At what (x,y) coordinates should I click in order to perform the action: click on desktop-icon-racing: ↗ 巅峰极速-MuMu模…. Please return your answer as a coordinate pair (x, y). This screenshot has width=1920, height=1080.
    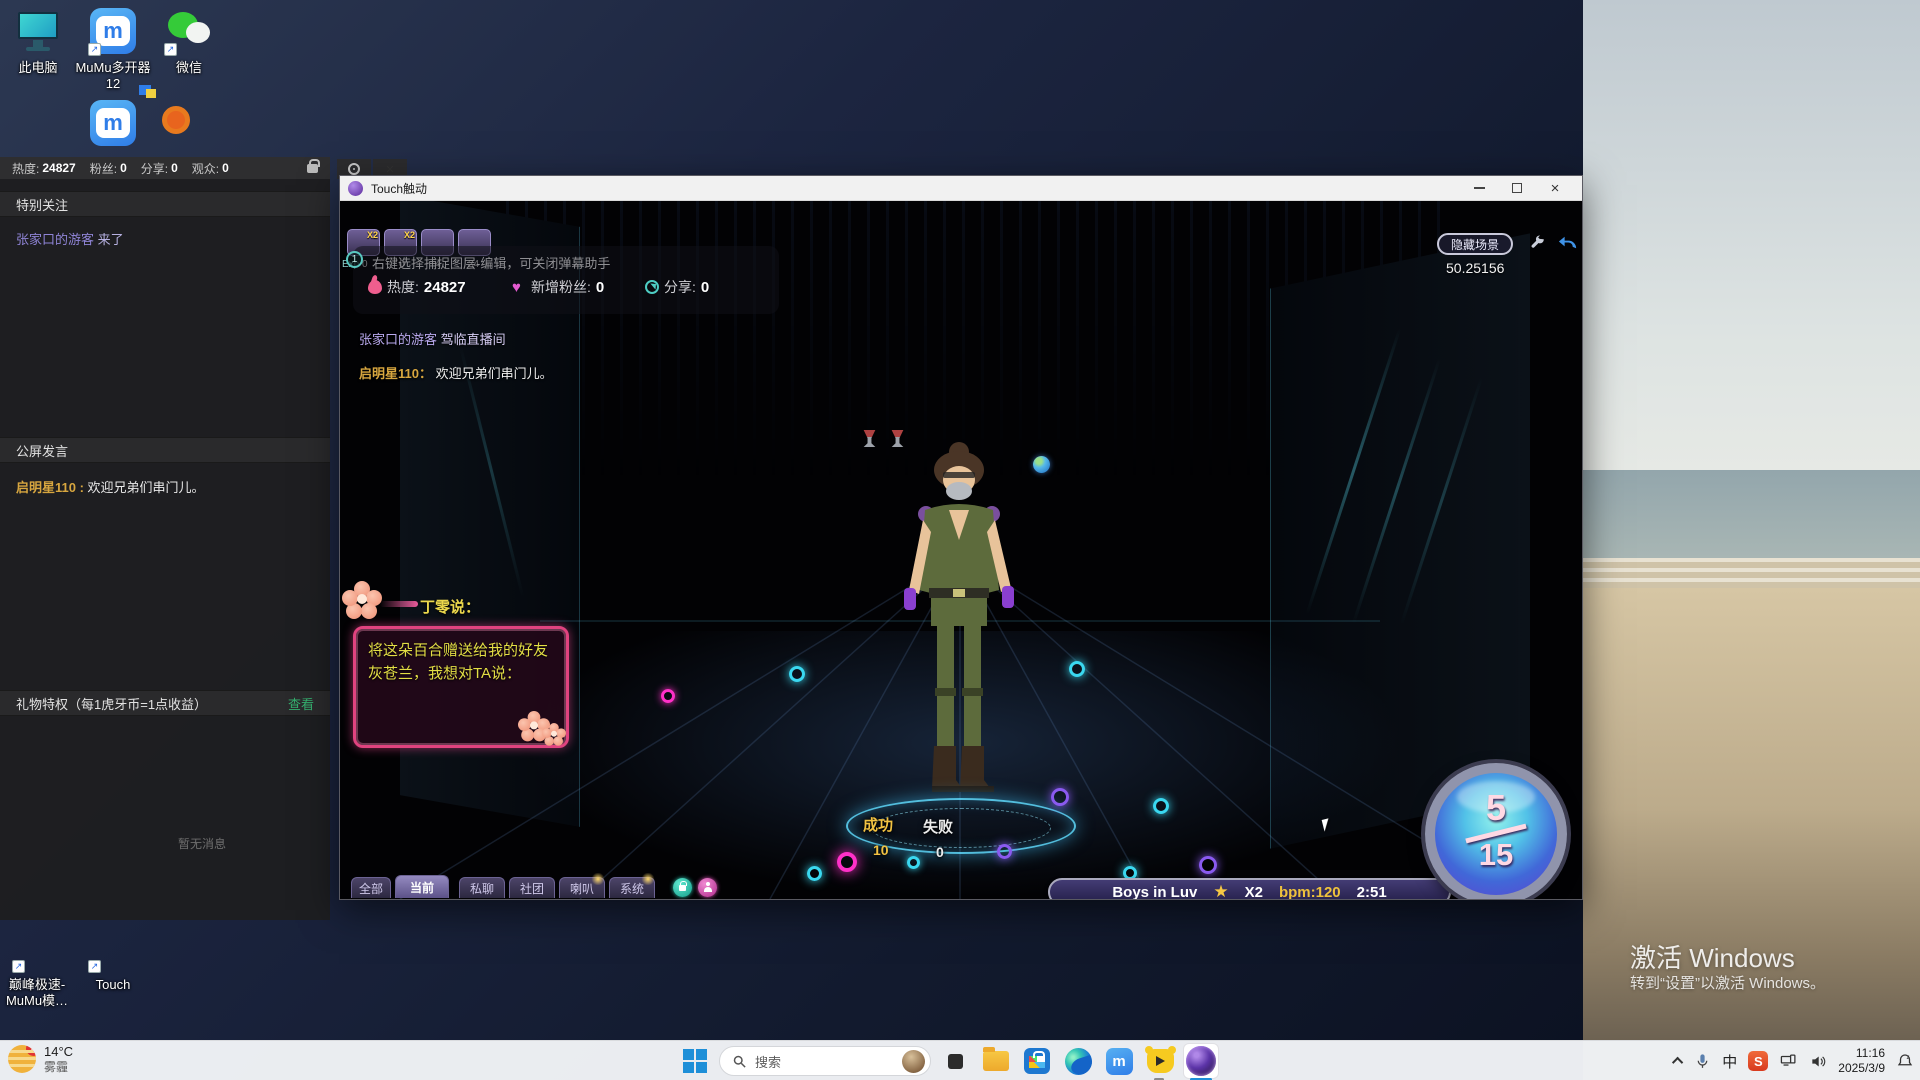
    Looking at the image, I should click on (40, 967).